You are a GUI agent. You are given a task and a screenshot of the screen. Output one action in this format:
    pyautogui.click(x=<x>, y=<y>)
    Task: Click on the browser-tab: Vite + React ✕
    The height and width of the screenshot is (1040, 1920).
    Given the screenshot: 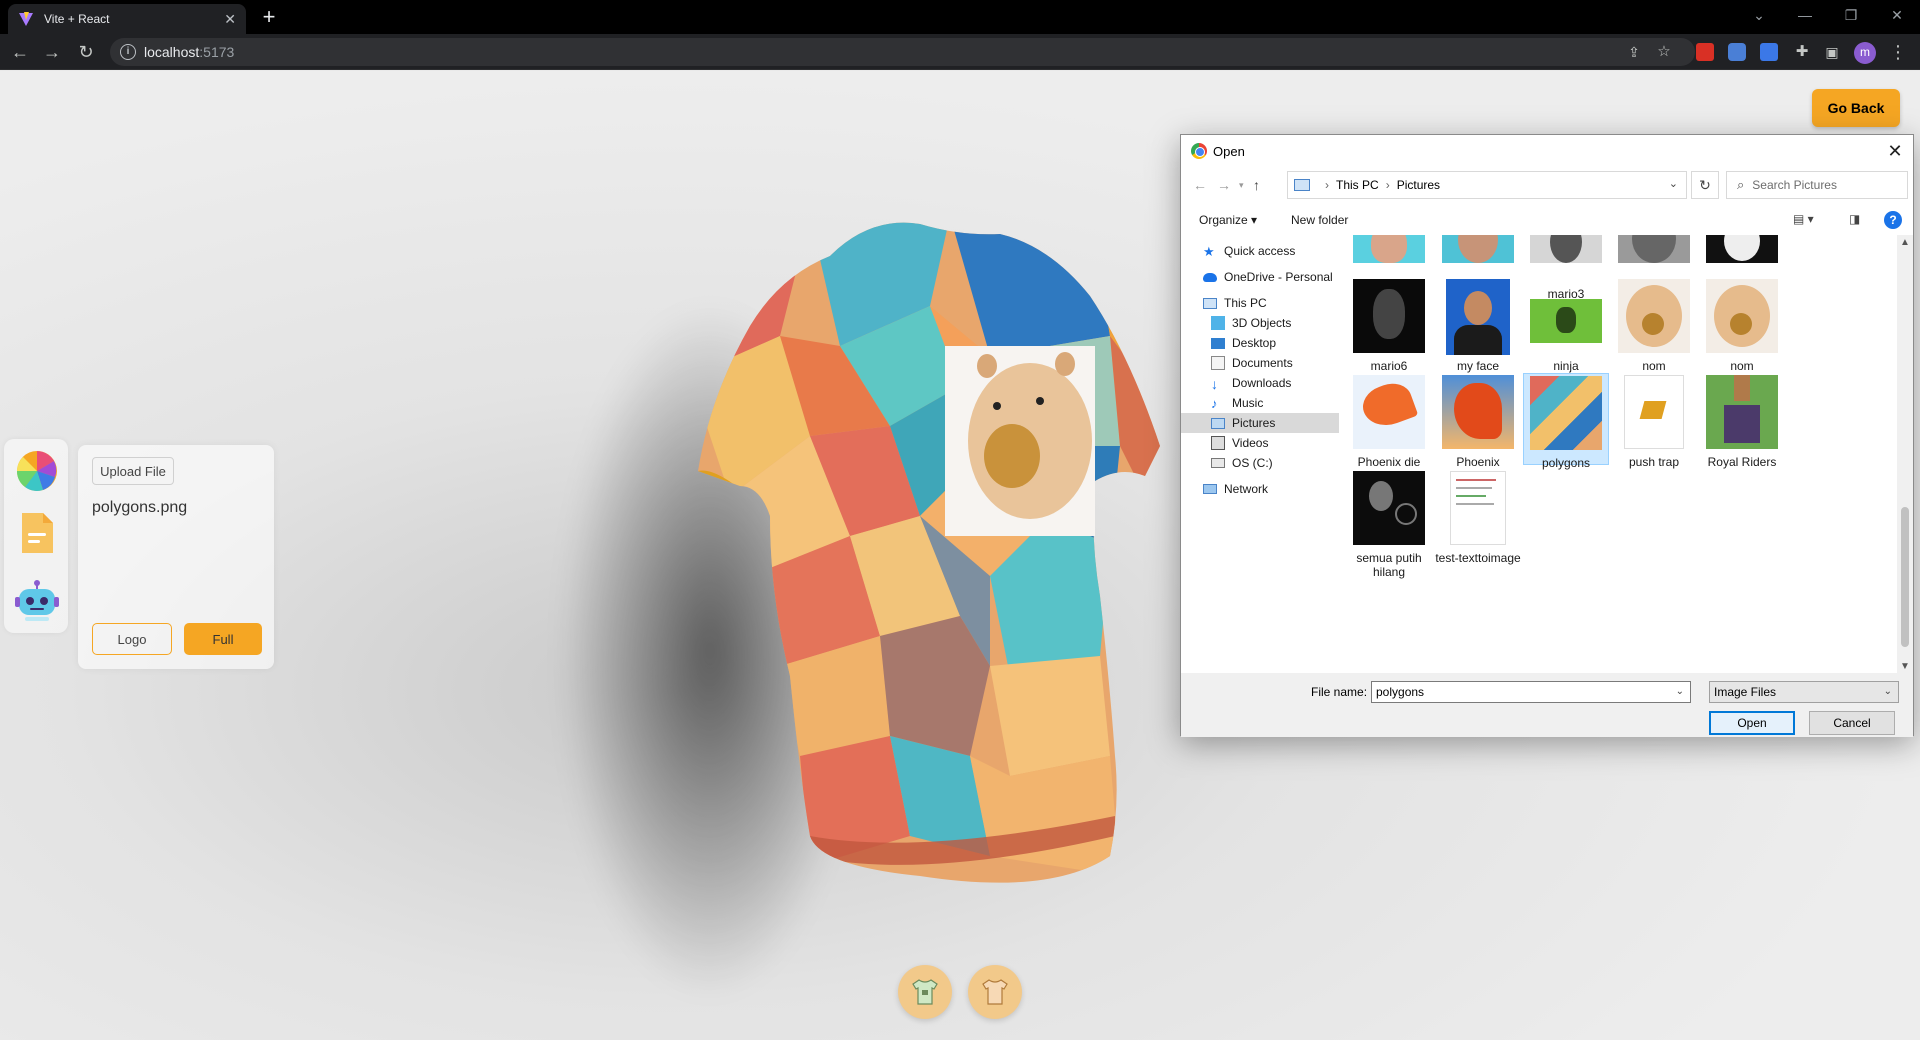 What is the action you would take?
    pyautogui.click(x=127, y=19)
    